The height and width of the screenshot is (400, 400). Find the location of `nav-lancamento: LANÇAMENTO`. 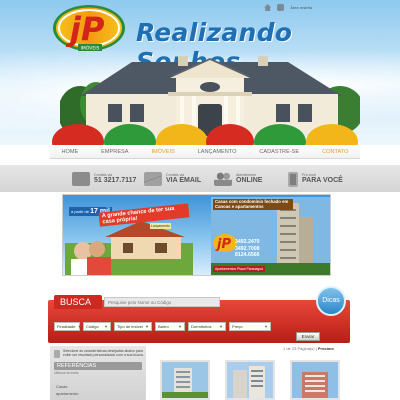

nav-lancamento: LANÇAMENTO is located at coordinates (217, 152).